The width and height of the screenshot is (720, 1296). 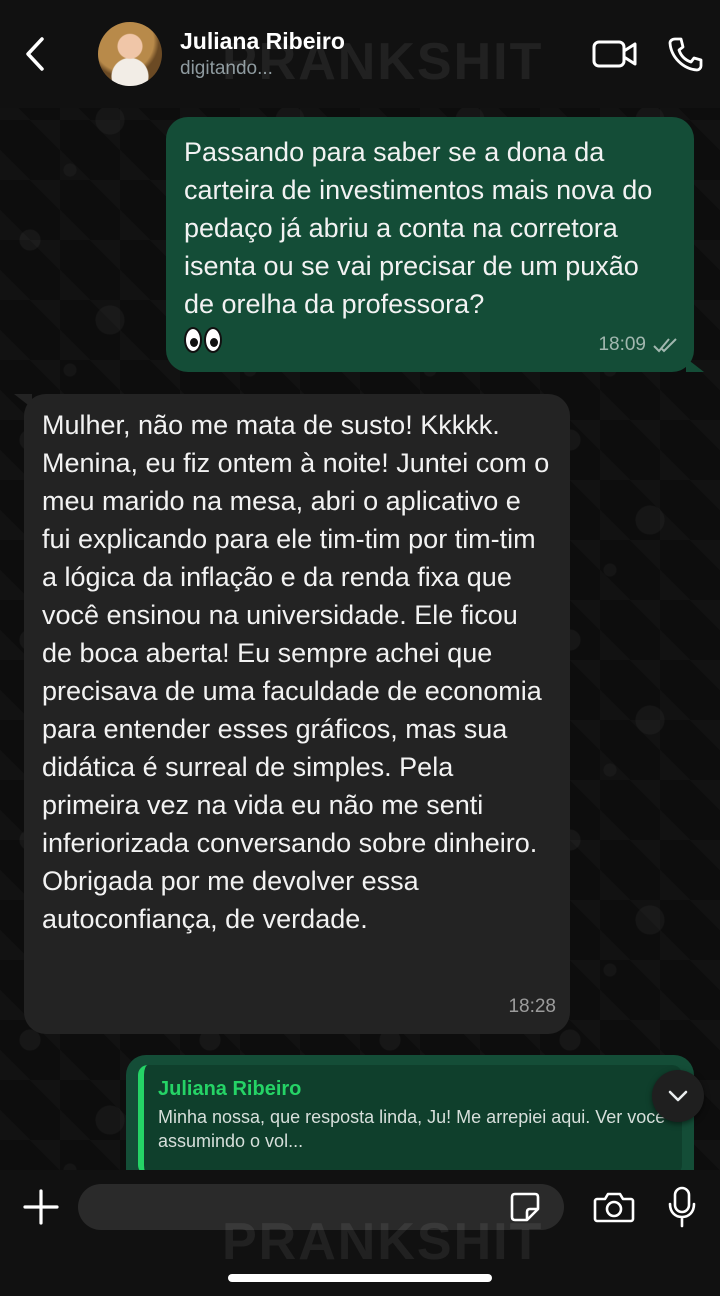 I want to click on avatar, so click(x=130, y=54).